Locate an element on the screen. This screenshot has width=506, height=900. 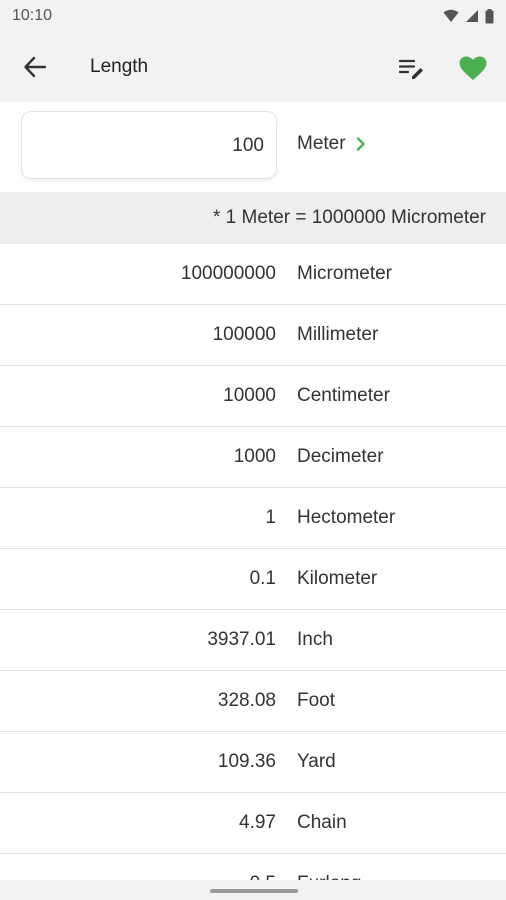
result-unit: Centimeter is located at coordinates (343, 395).